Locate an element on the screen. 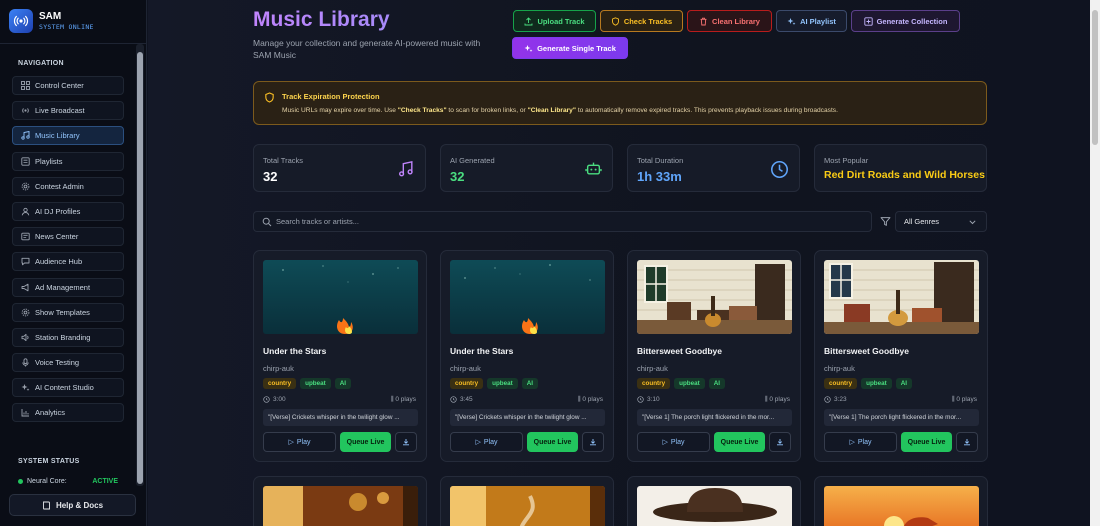 Image resolution: width=1100 pixels, height=526 pixels. track-plays-value: 0 plays is located at coordinates (405, 399).